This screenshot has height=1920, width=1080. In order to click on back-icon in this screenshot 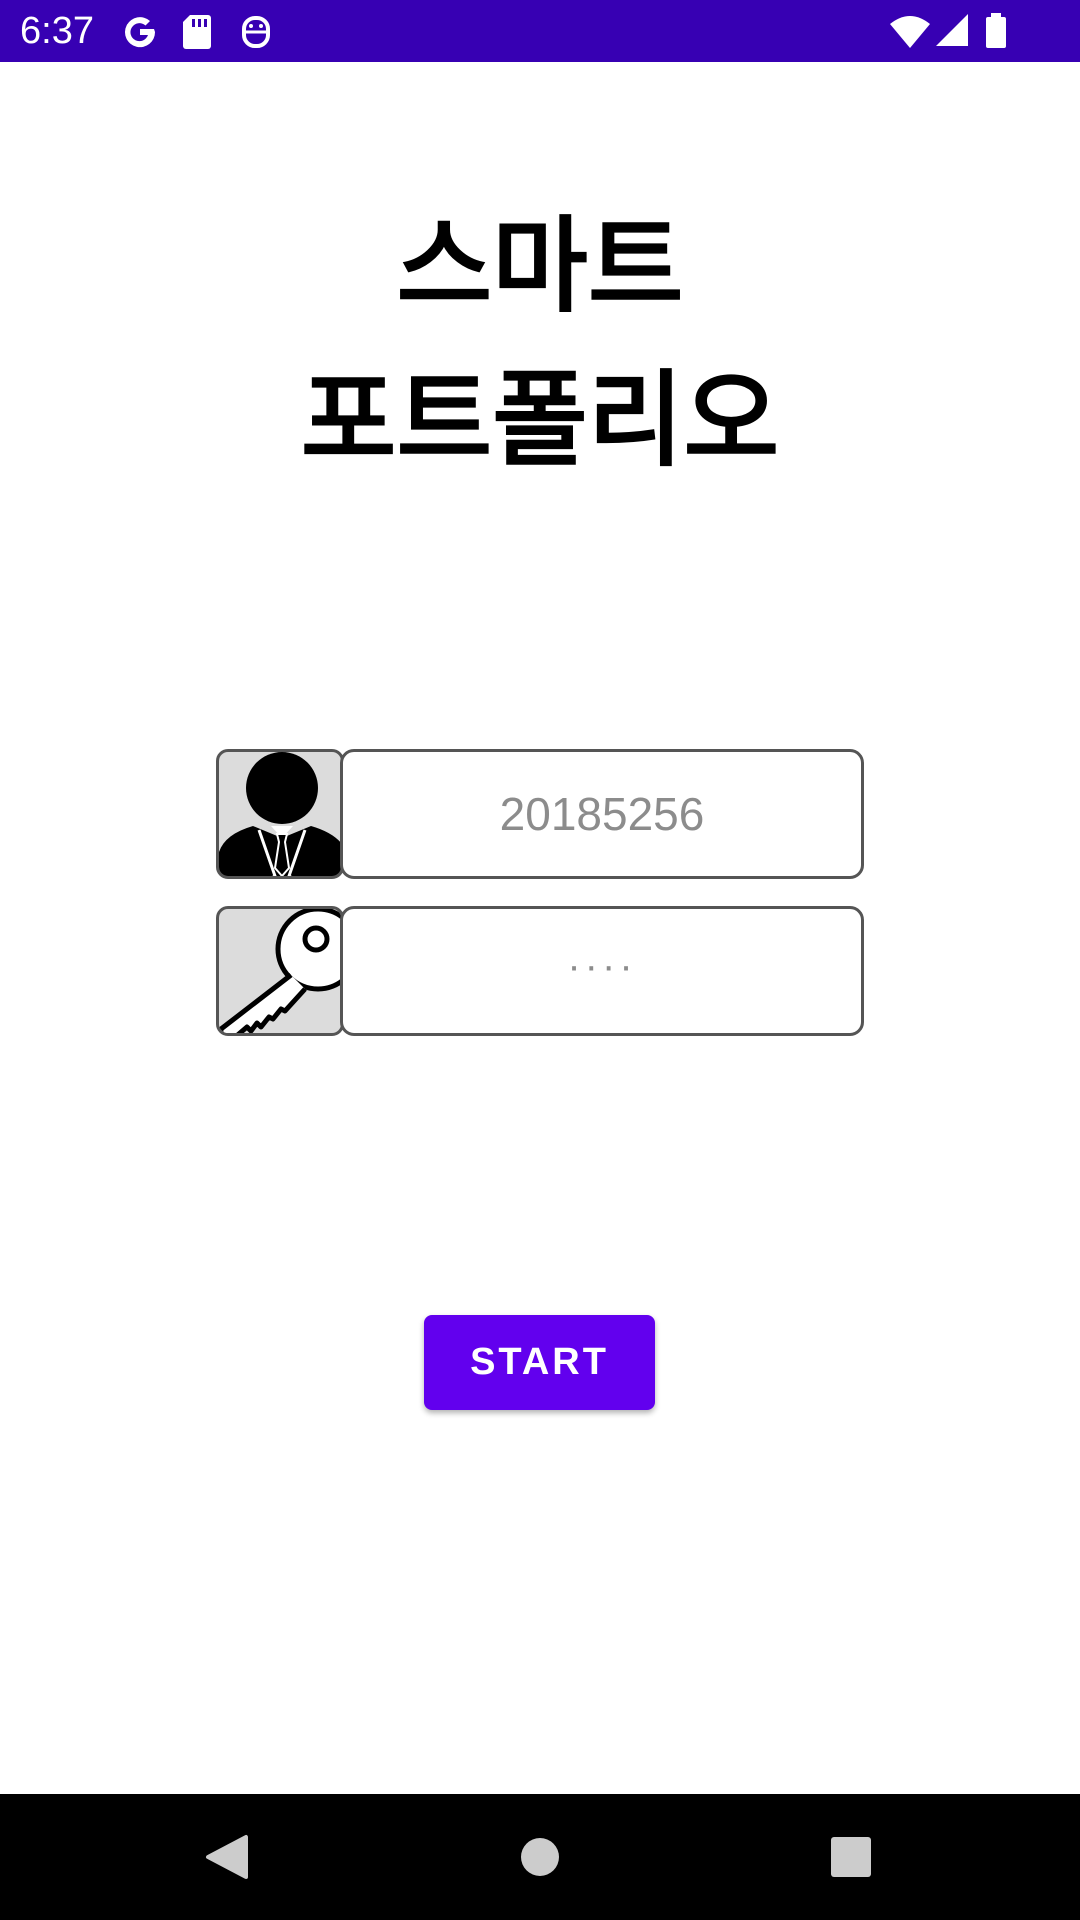, I will do `click(227, 1857)`.